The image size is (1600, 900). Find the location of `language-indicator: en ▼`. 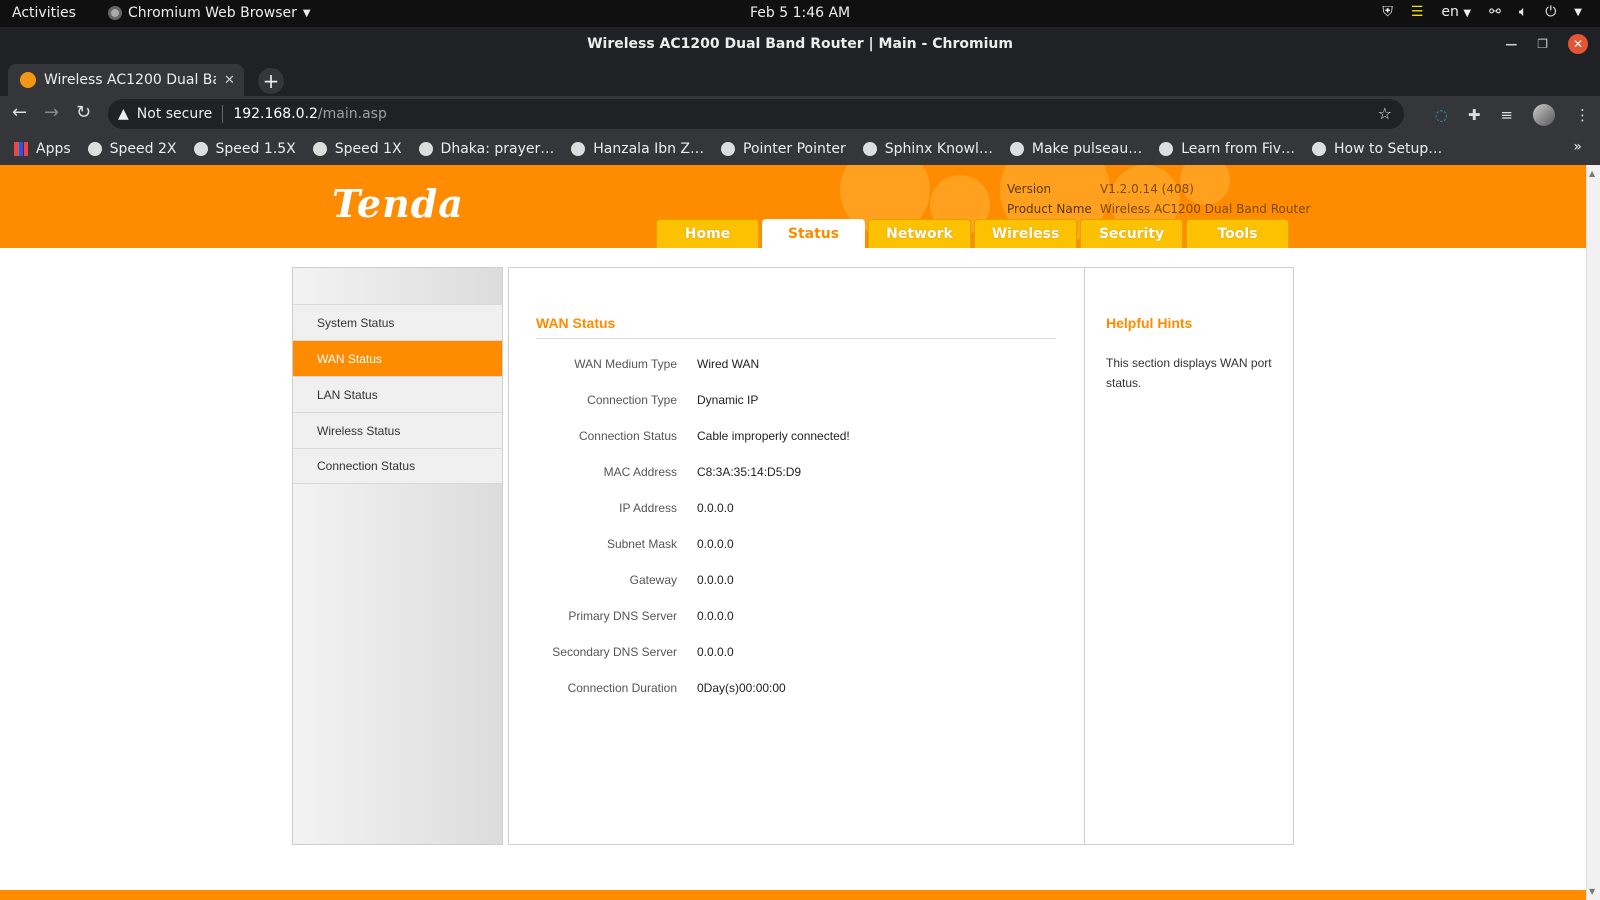

language-indicator: en ▼ is located at coordinates (1456, 12).